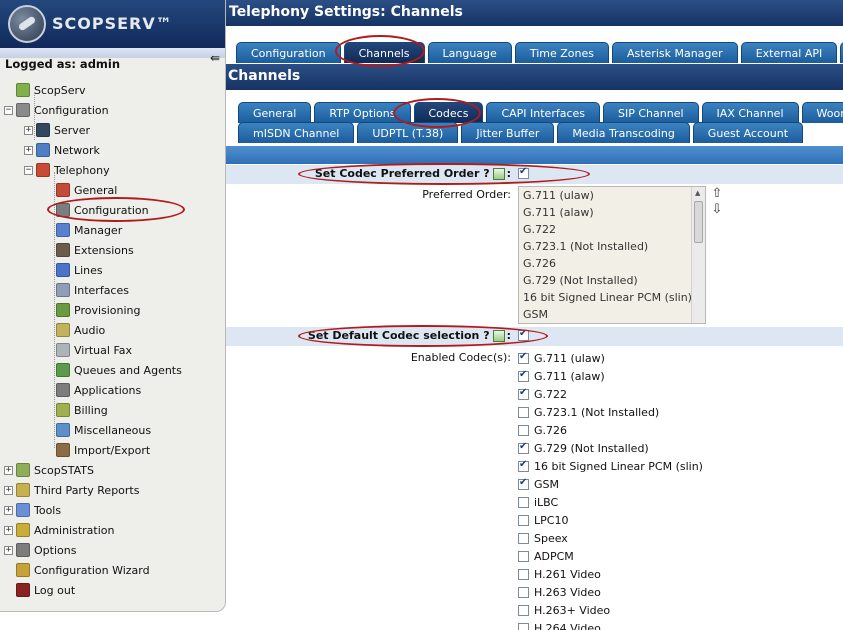  I want to click on collapse-sidebar-icon: ⇚, so click(215, 59).